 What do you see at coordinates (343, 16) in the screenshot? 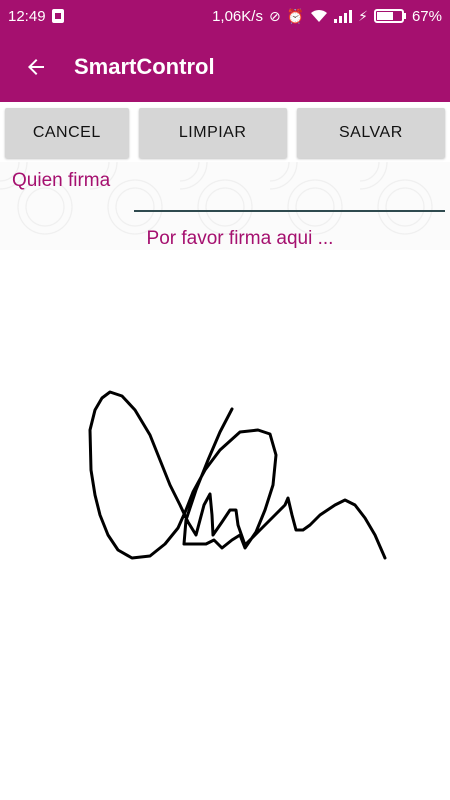
I see `cell-signal-icon` at bounding box center [343, 16].